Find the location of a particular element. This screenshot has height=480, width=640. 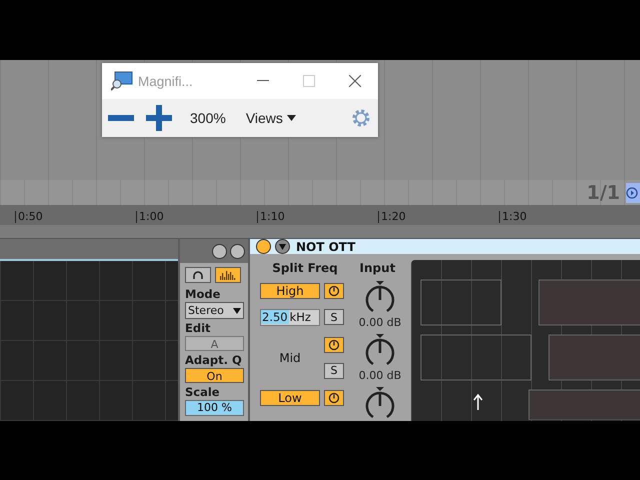

time-label: 1:30 is located at coordinates (559, 217).